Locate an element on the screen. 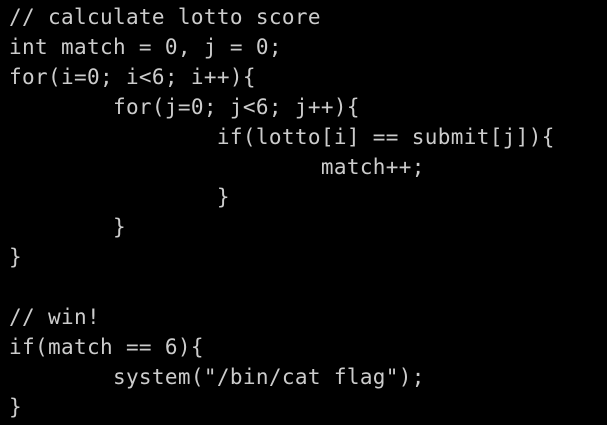 The width and height of the screenshot is (607, 425). code-line-close-if-match: } is located at coordinates (15, 407).